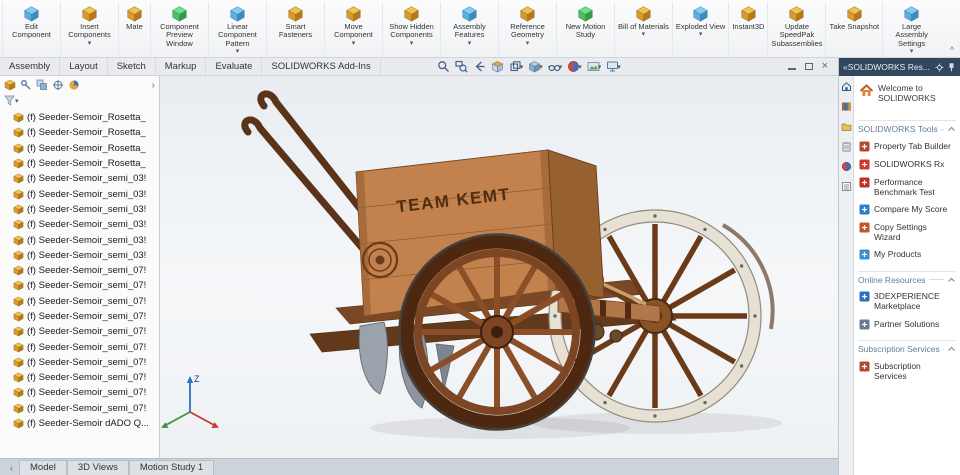  Describe the element at coordinates (295, 29) in the screenshot. I see `ribbon-button: Smart Fasteners` at that location.